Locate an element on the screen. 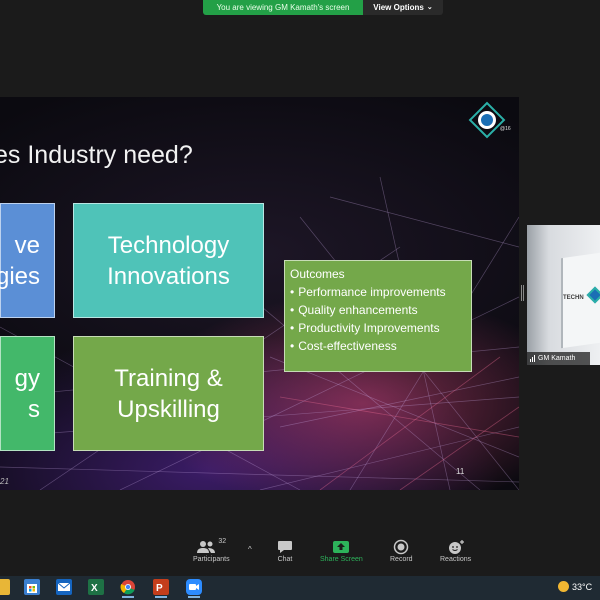 The width and height of the screenshot is (600, 600). strategies-box: ve gies is located at coordinates (27, 260).